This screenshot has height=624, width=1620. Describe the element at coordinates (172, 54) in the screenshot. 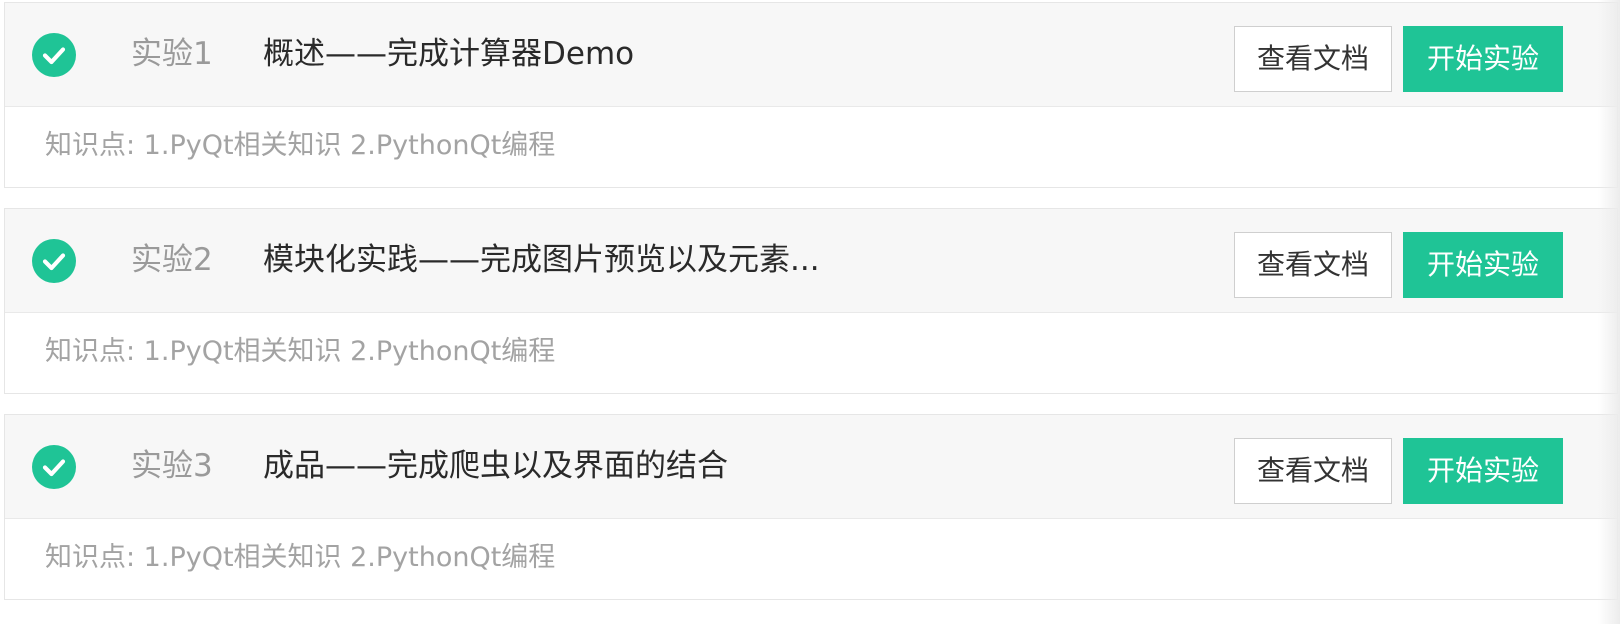

I see `experiment-number: 实验1` at that location.